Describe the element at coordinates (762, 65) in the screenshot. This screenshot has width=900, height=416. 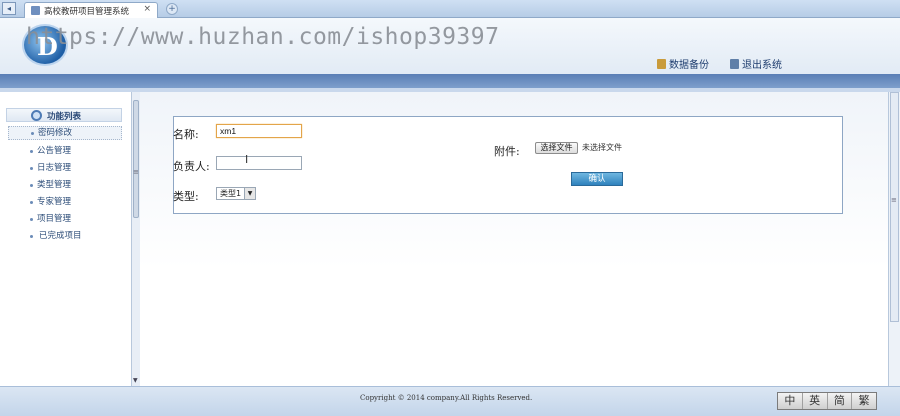
I see `exit-label: 退出系统` at that location.